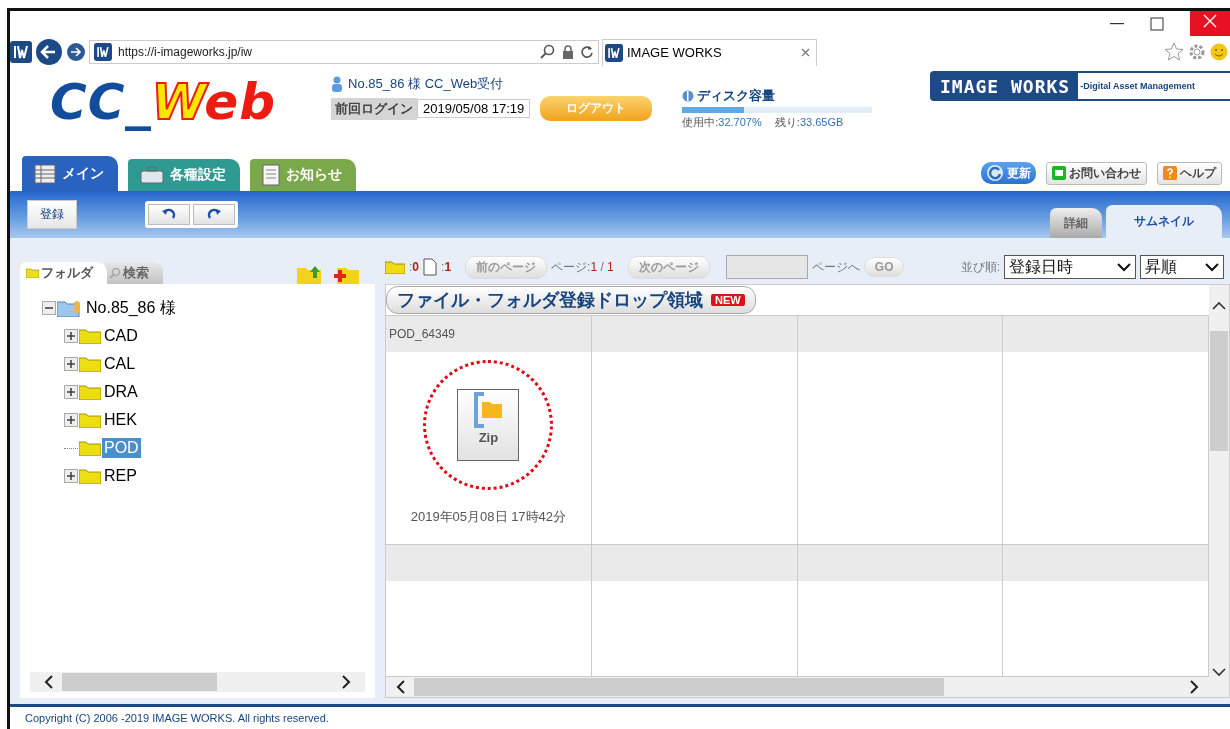  What do you see at coordinates (49, 308) in the screenshot?
I see `collapse-toggle` at bounding box center [49, 308].